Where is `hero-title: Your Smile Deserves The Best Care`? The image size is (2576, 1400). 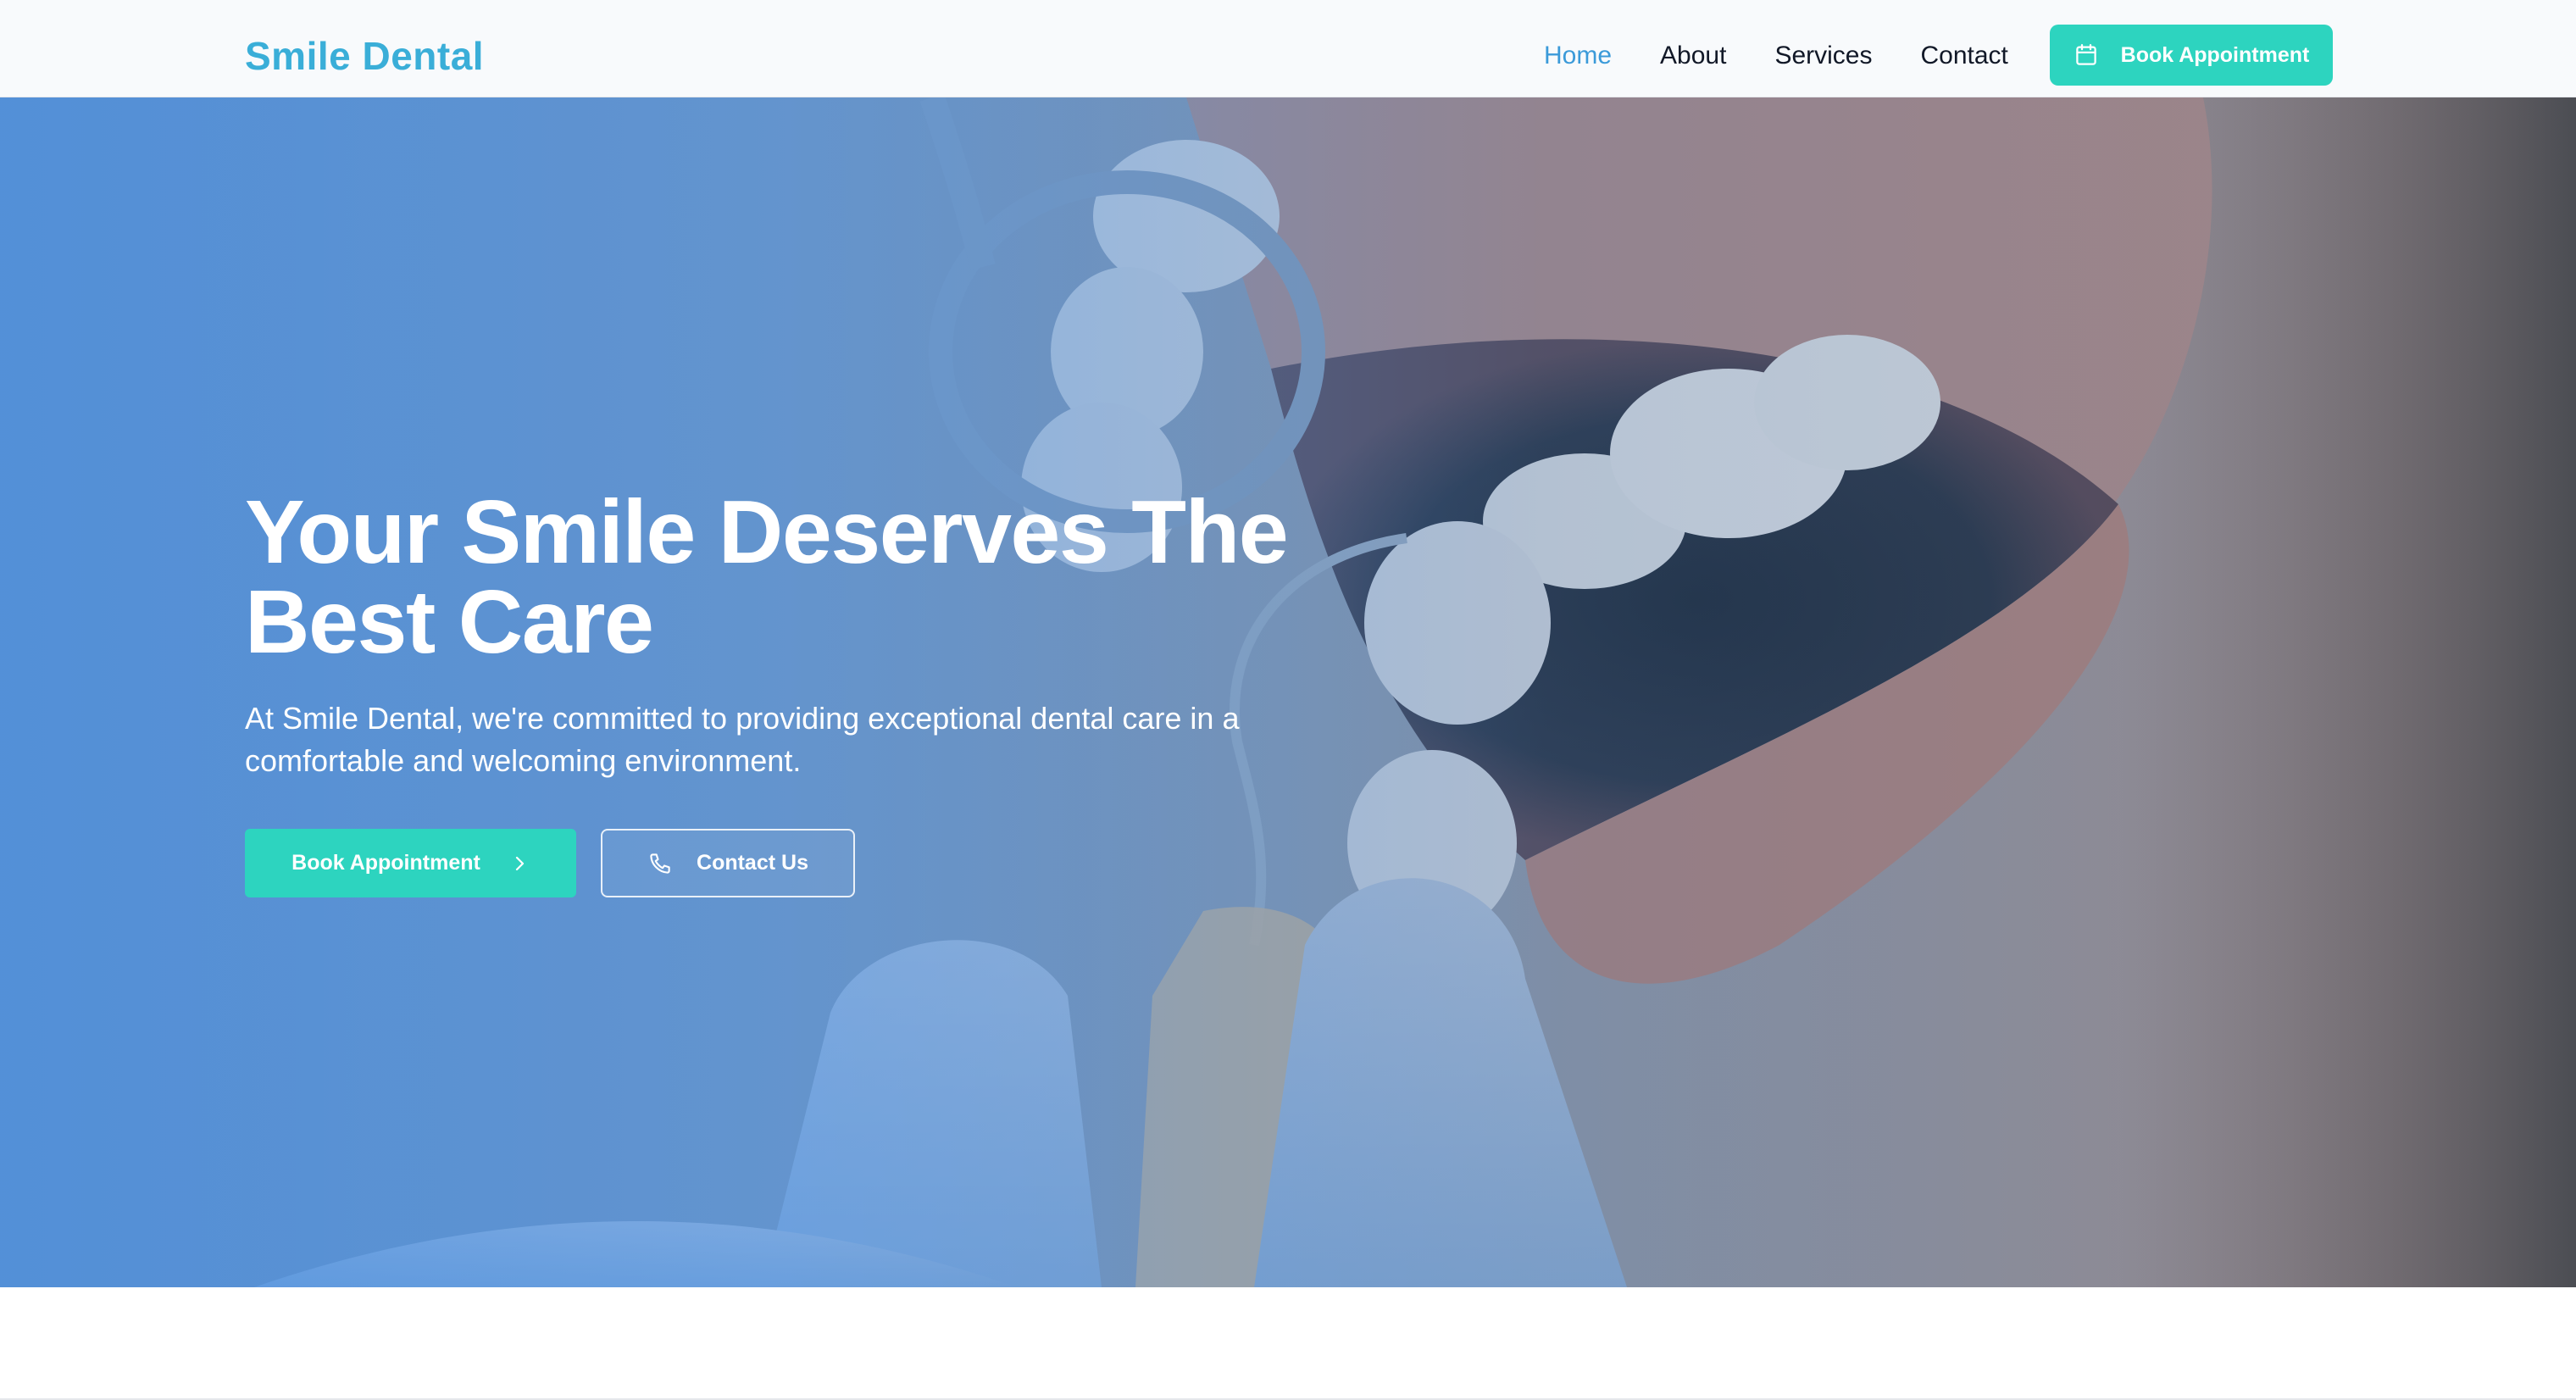
hero-title: Your Smile Deserves The Best Care is located at coordinates (795, 577).